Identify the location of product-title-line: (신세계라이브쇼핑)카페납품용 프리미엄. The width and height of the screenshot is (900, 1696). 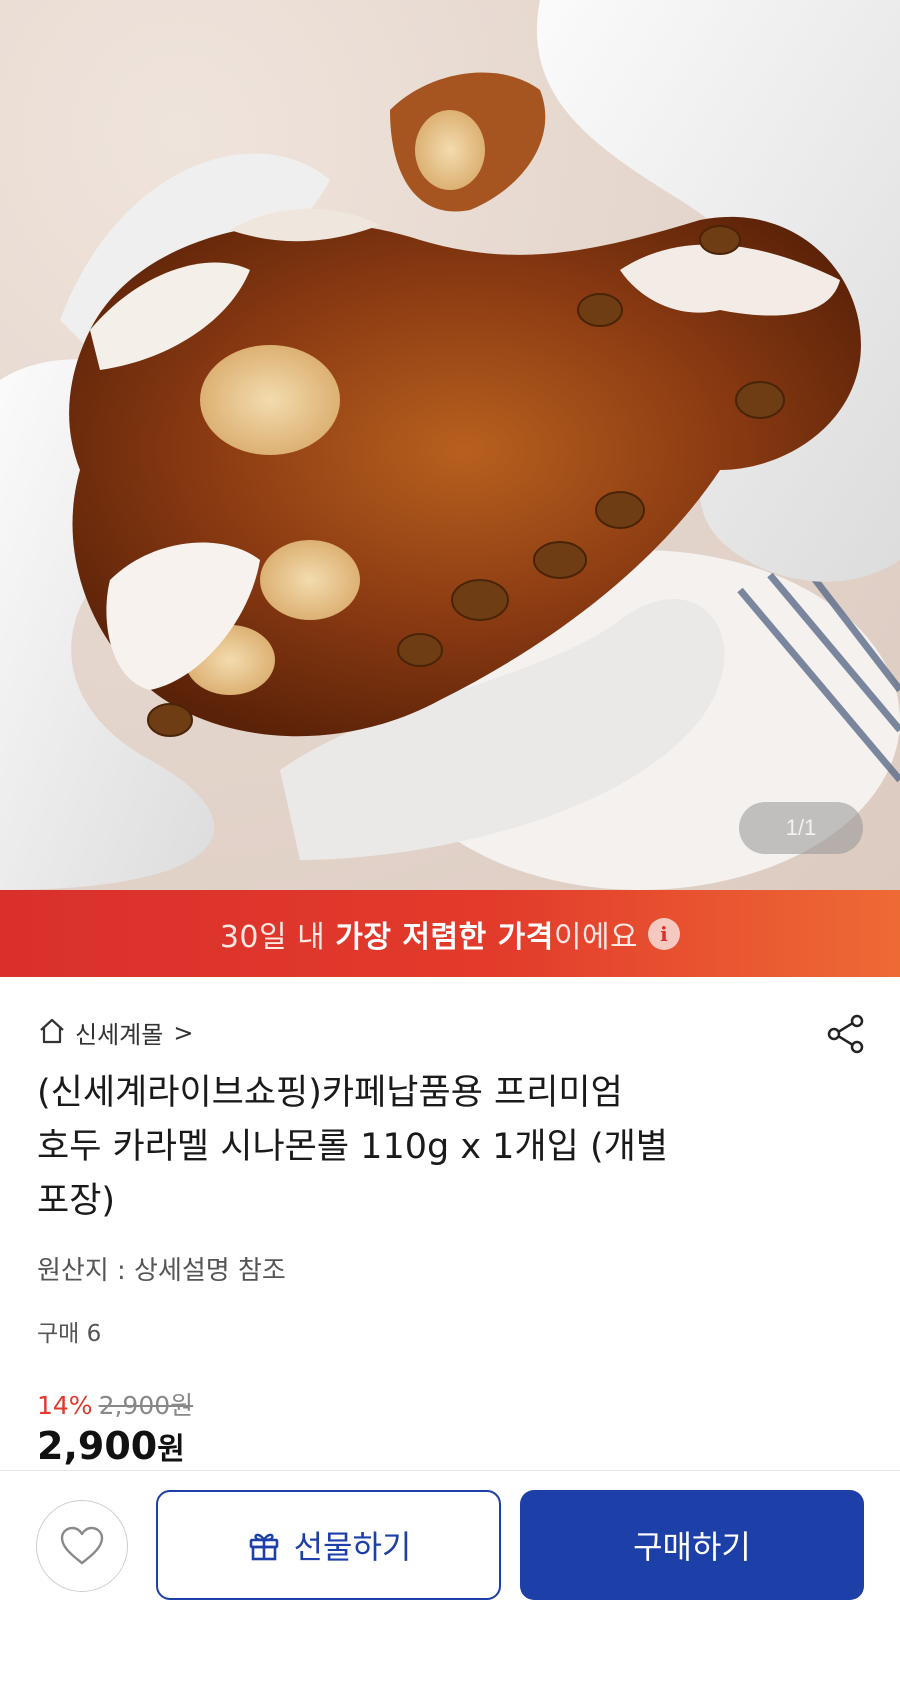
(330, 1093).